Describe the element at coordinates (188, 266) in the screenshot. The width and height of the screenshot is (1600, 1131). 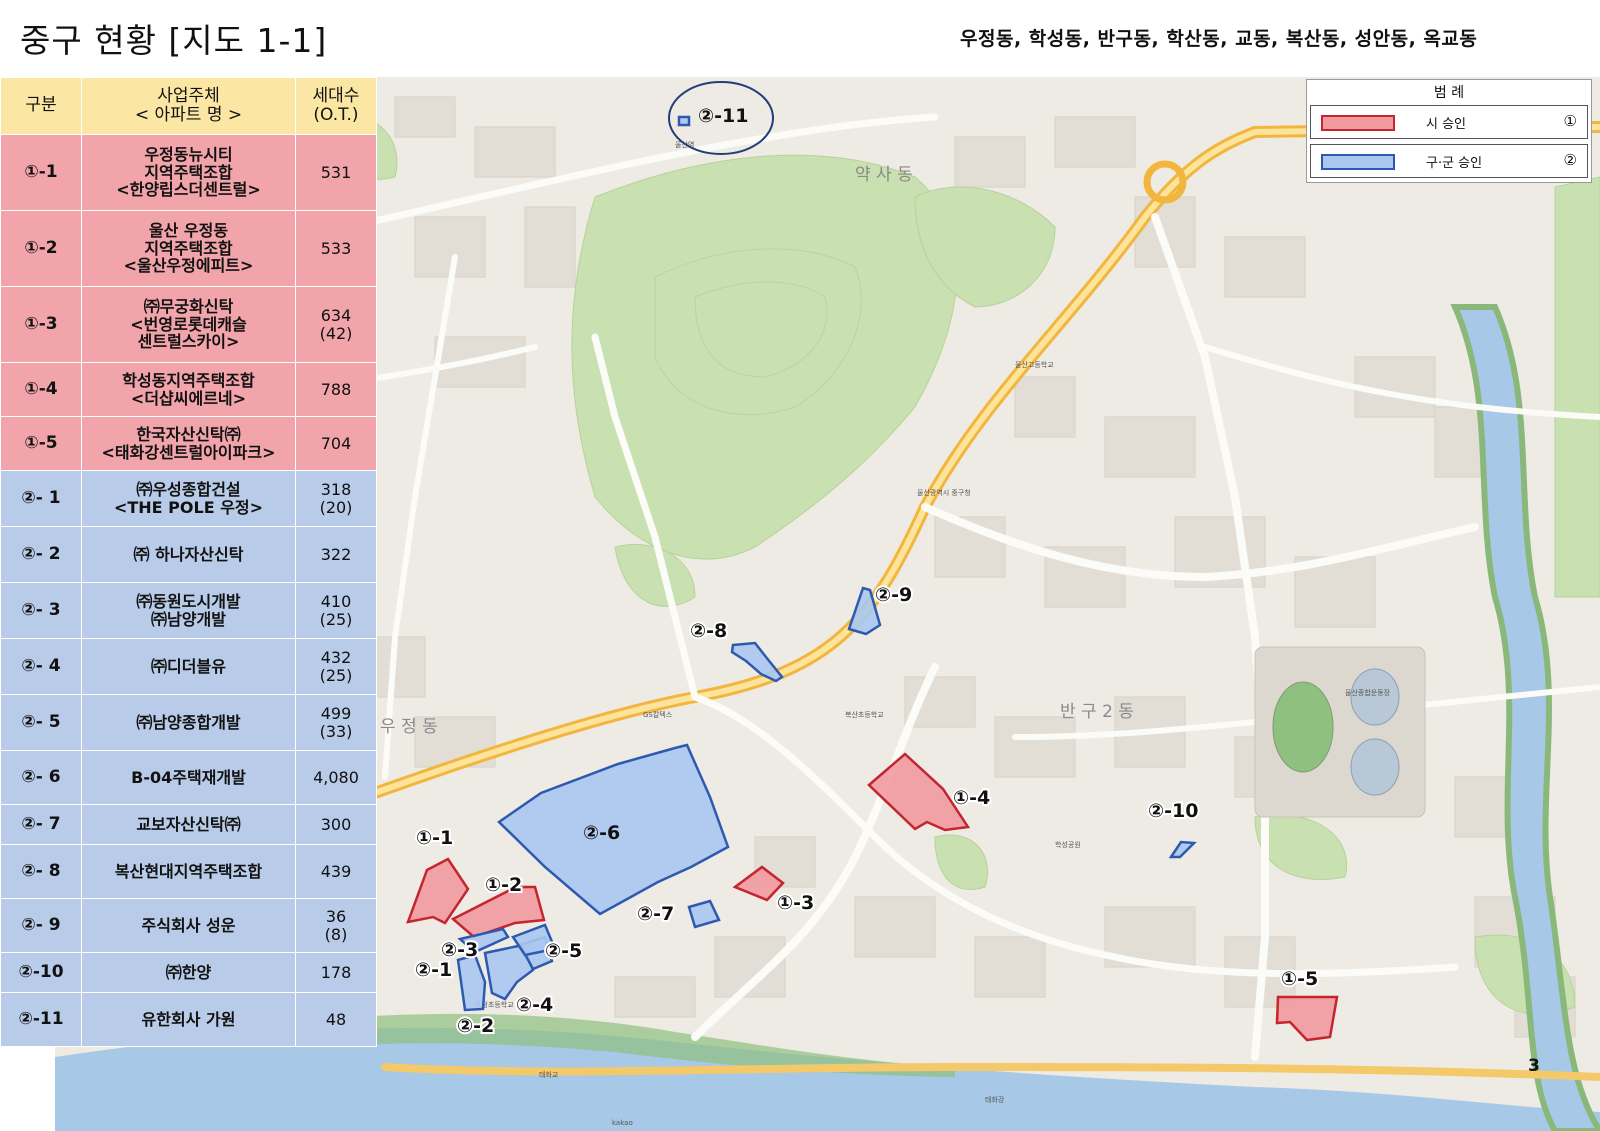
I see `row-developer-line: <울산우정에피트>` at that location.